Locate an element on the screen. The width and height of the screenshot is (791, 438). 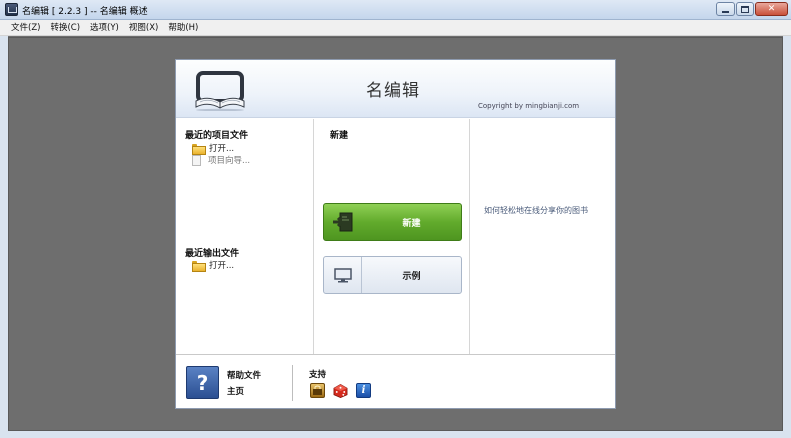
new-project-button: 新建 is located at coordinates (392, 222).